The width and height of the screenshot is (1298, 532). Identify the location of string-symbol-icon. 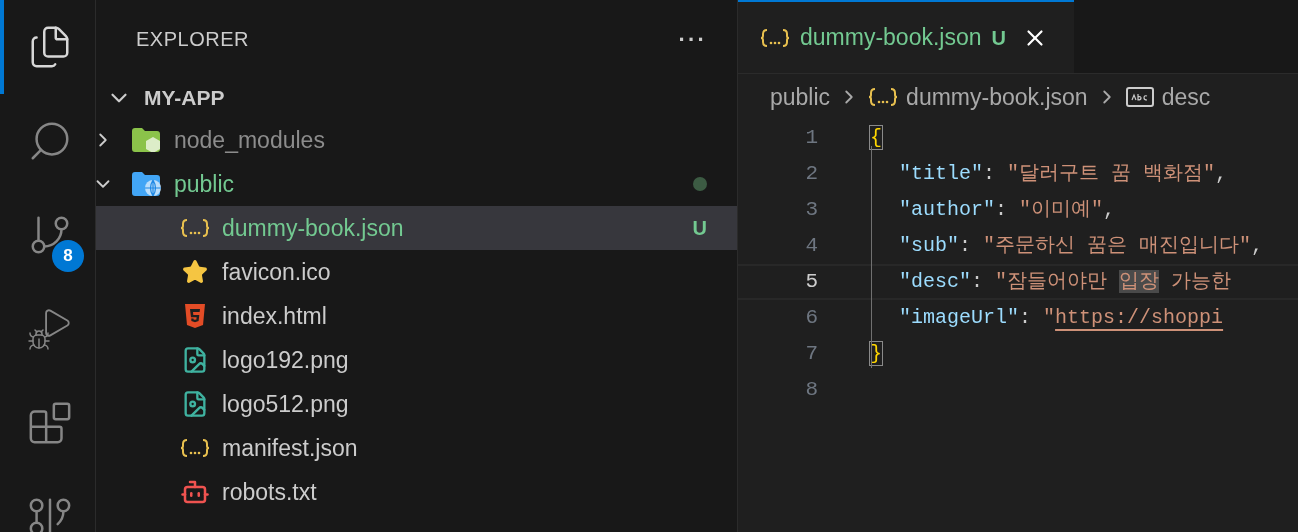
(1139, 97).